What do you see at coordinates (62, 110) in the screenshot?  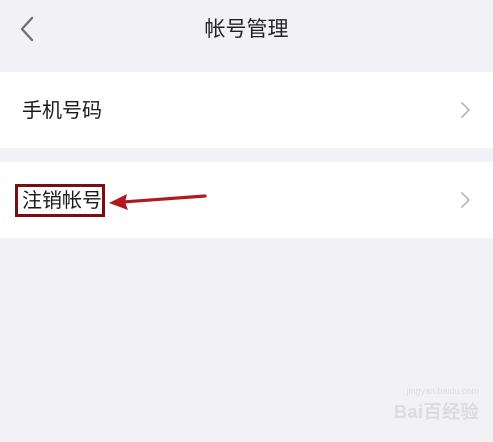 I see `phone-number-label: 手机号码` at bounding box center [62, 110].